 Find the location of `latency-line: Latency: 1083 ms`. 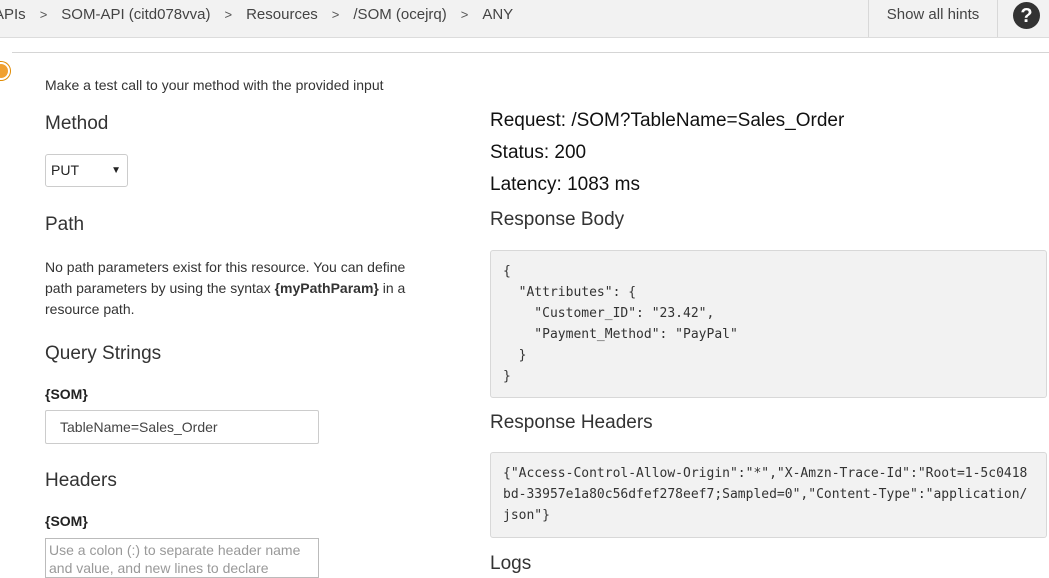

latency-line: Latency: 1083 ms is located at coordinates (565, 184).